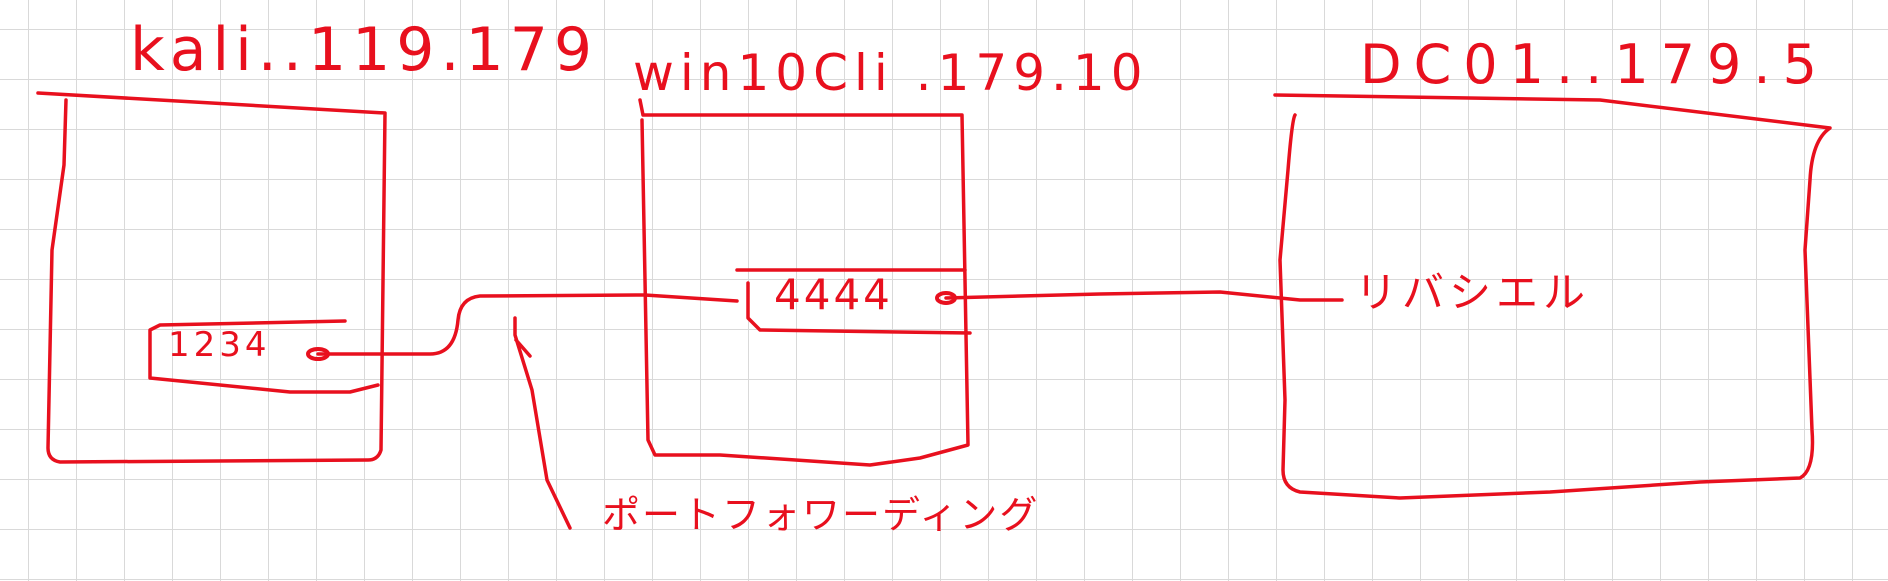  I want to click on host-label-kali: kali..119.179, so click(364, 50).